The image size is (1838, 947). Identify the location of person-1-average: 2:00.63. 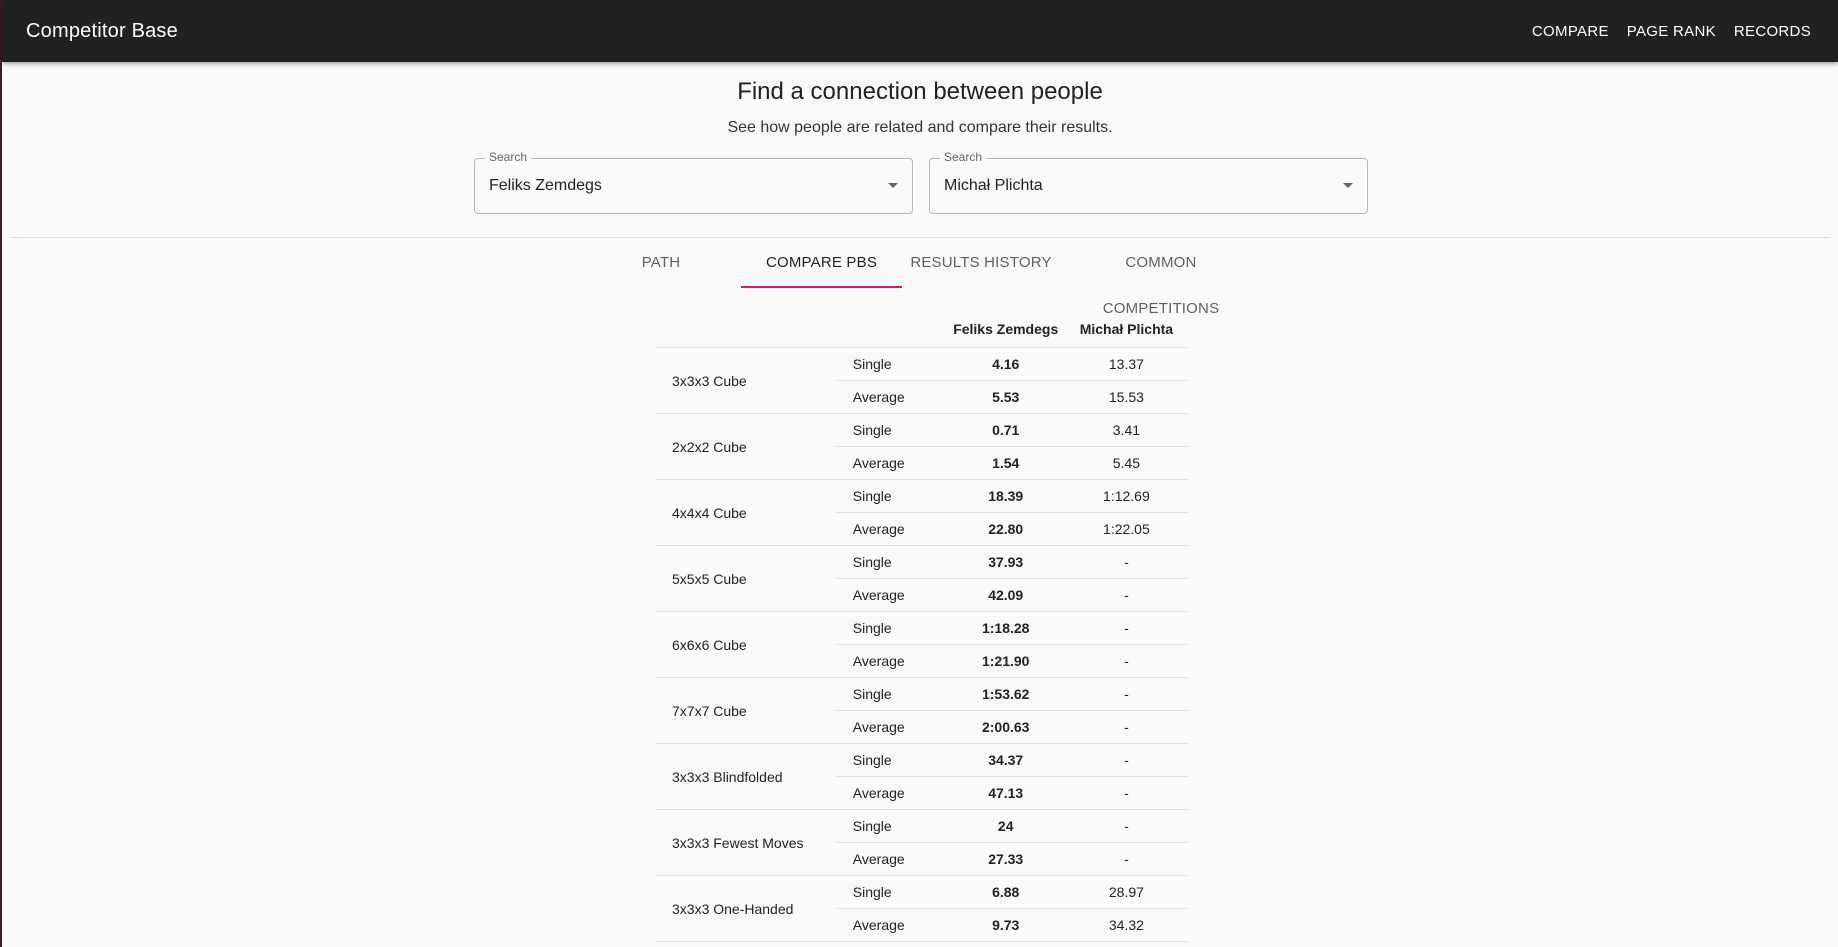
(1005, 727).